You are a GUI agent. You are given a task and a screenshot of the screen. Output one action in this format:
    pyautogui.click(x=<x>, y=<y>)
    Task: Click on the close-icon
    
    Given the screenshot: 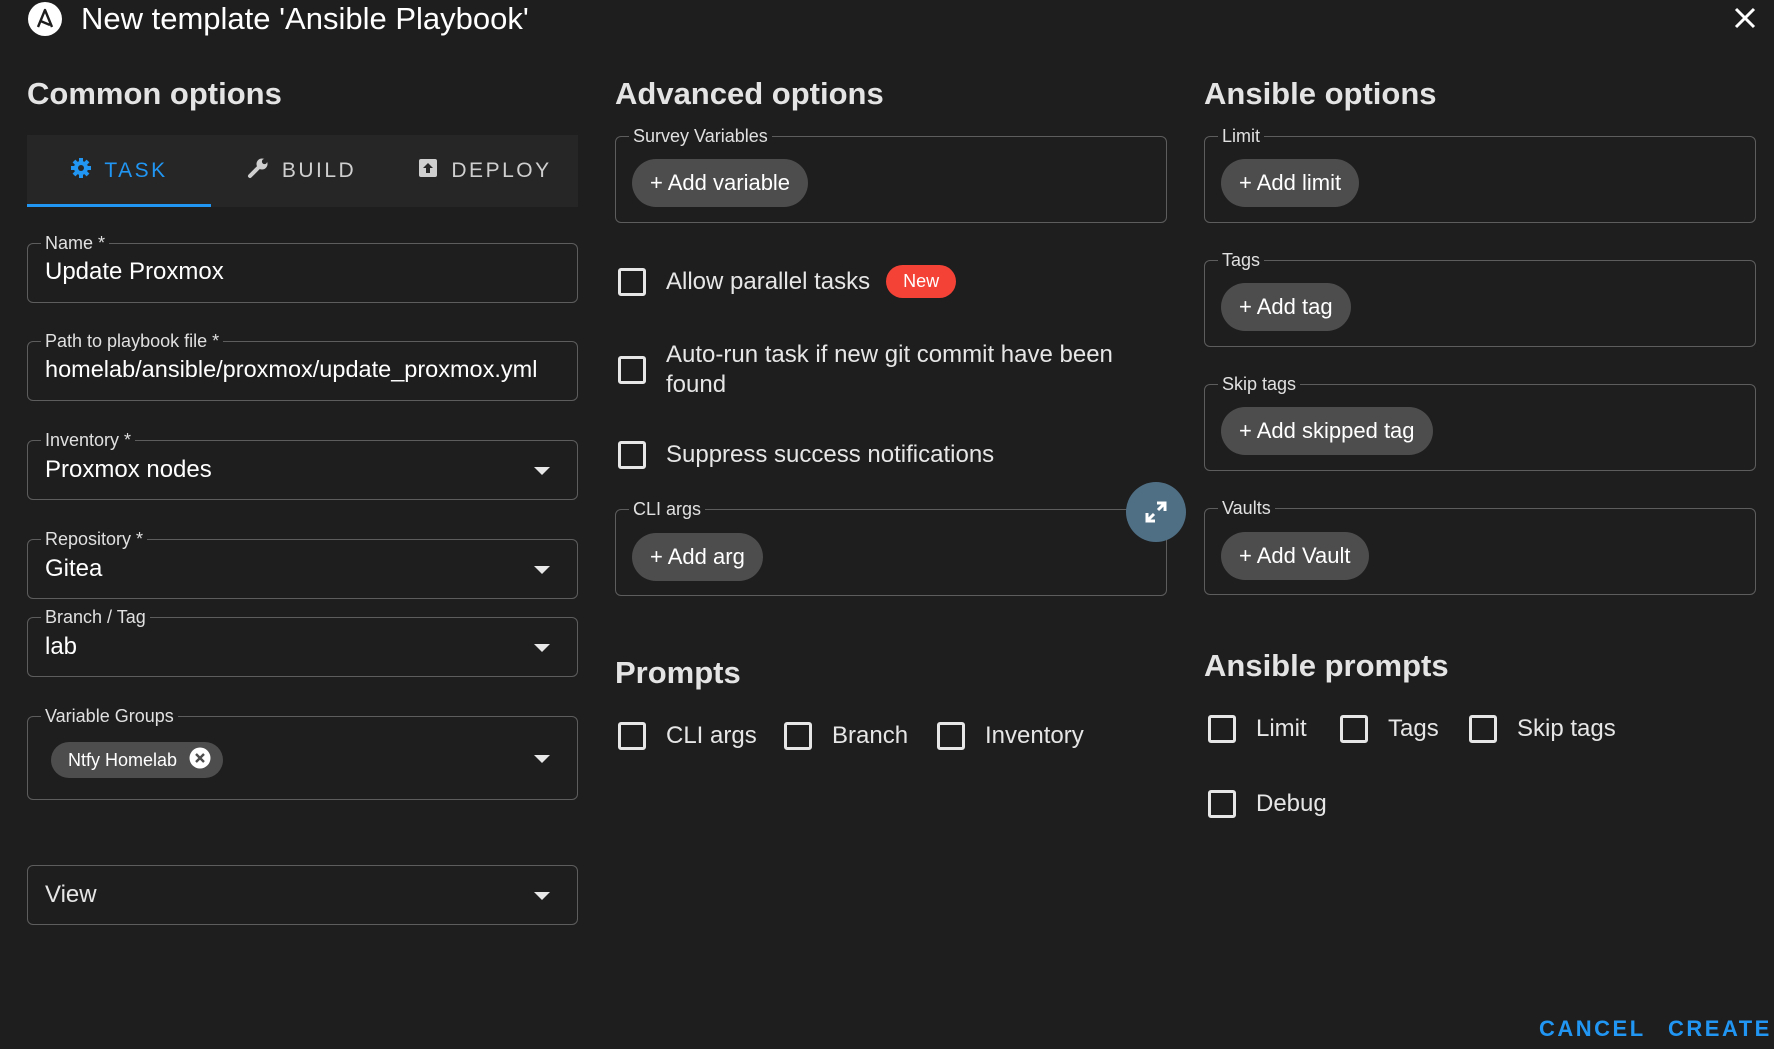 What is the action you would take?
    pyautogui.click(x=1745, y=18)
    